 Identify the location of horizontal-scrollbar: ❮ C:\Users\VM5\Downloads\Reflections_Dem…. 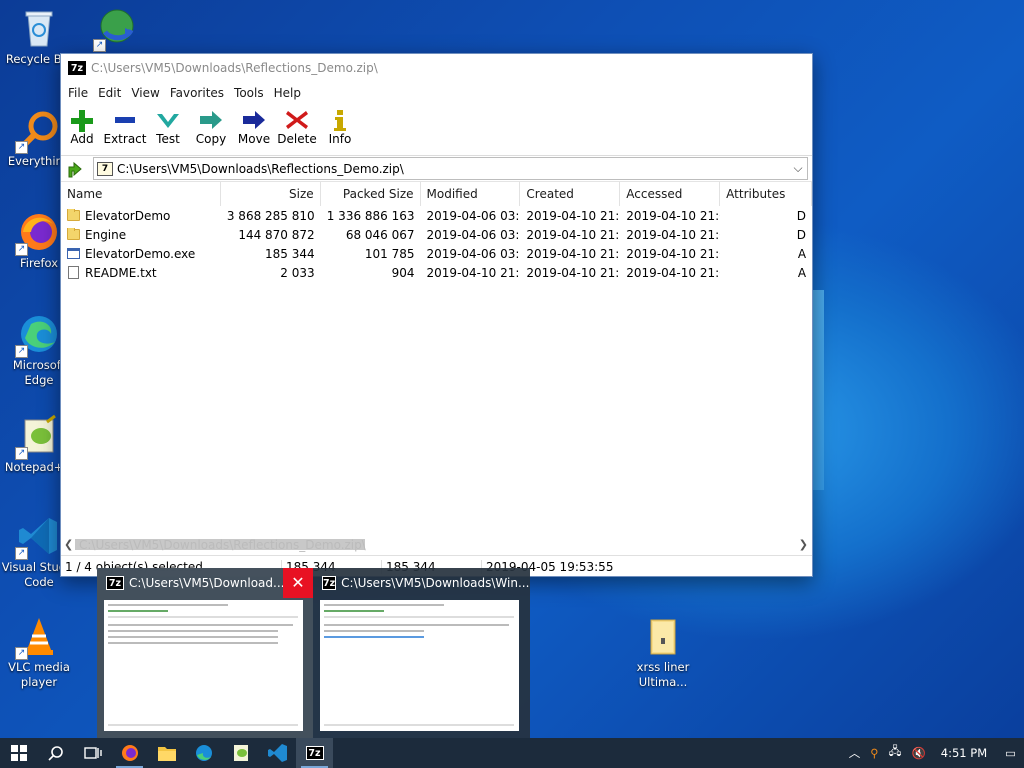
(436, 544).